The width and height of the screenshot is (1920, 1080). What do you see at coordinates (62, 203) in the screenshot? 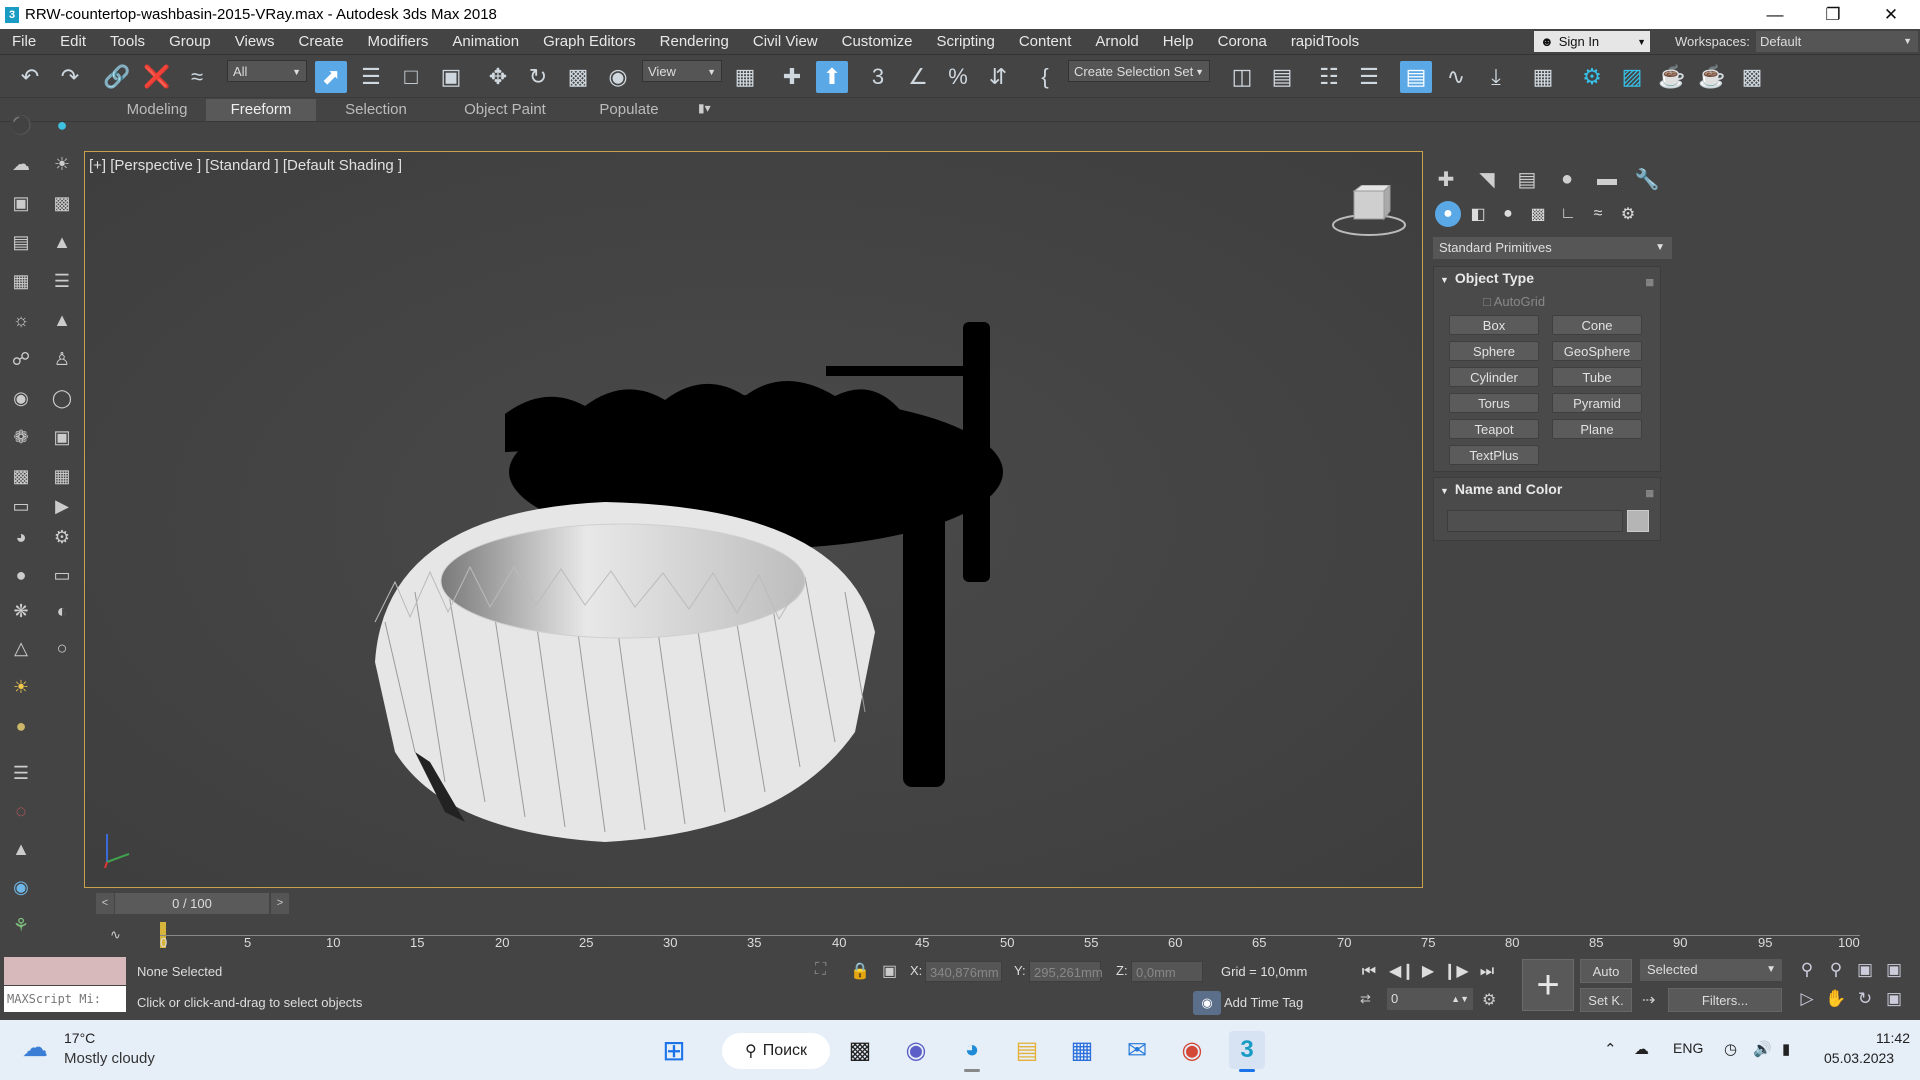
I see `camera-icon: ▩` at bounding box center [62, 203].